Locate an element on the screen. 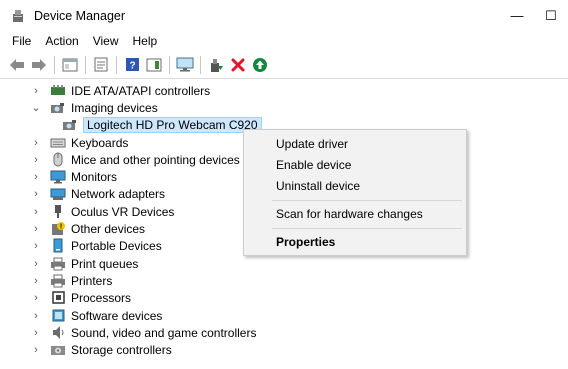 The width and height of the screenshot is (568, 369). webcam-icon is located at coordinates (70, 125).